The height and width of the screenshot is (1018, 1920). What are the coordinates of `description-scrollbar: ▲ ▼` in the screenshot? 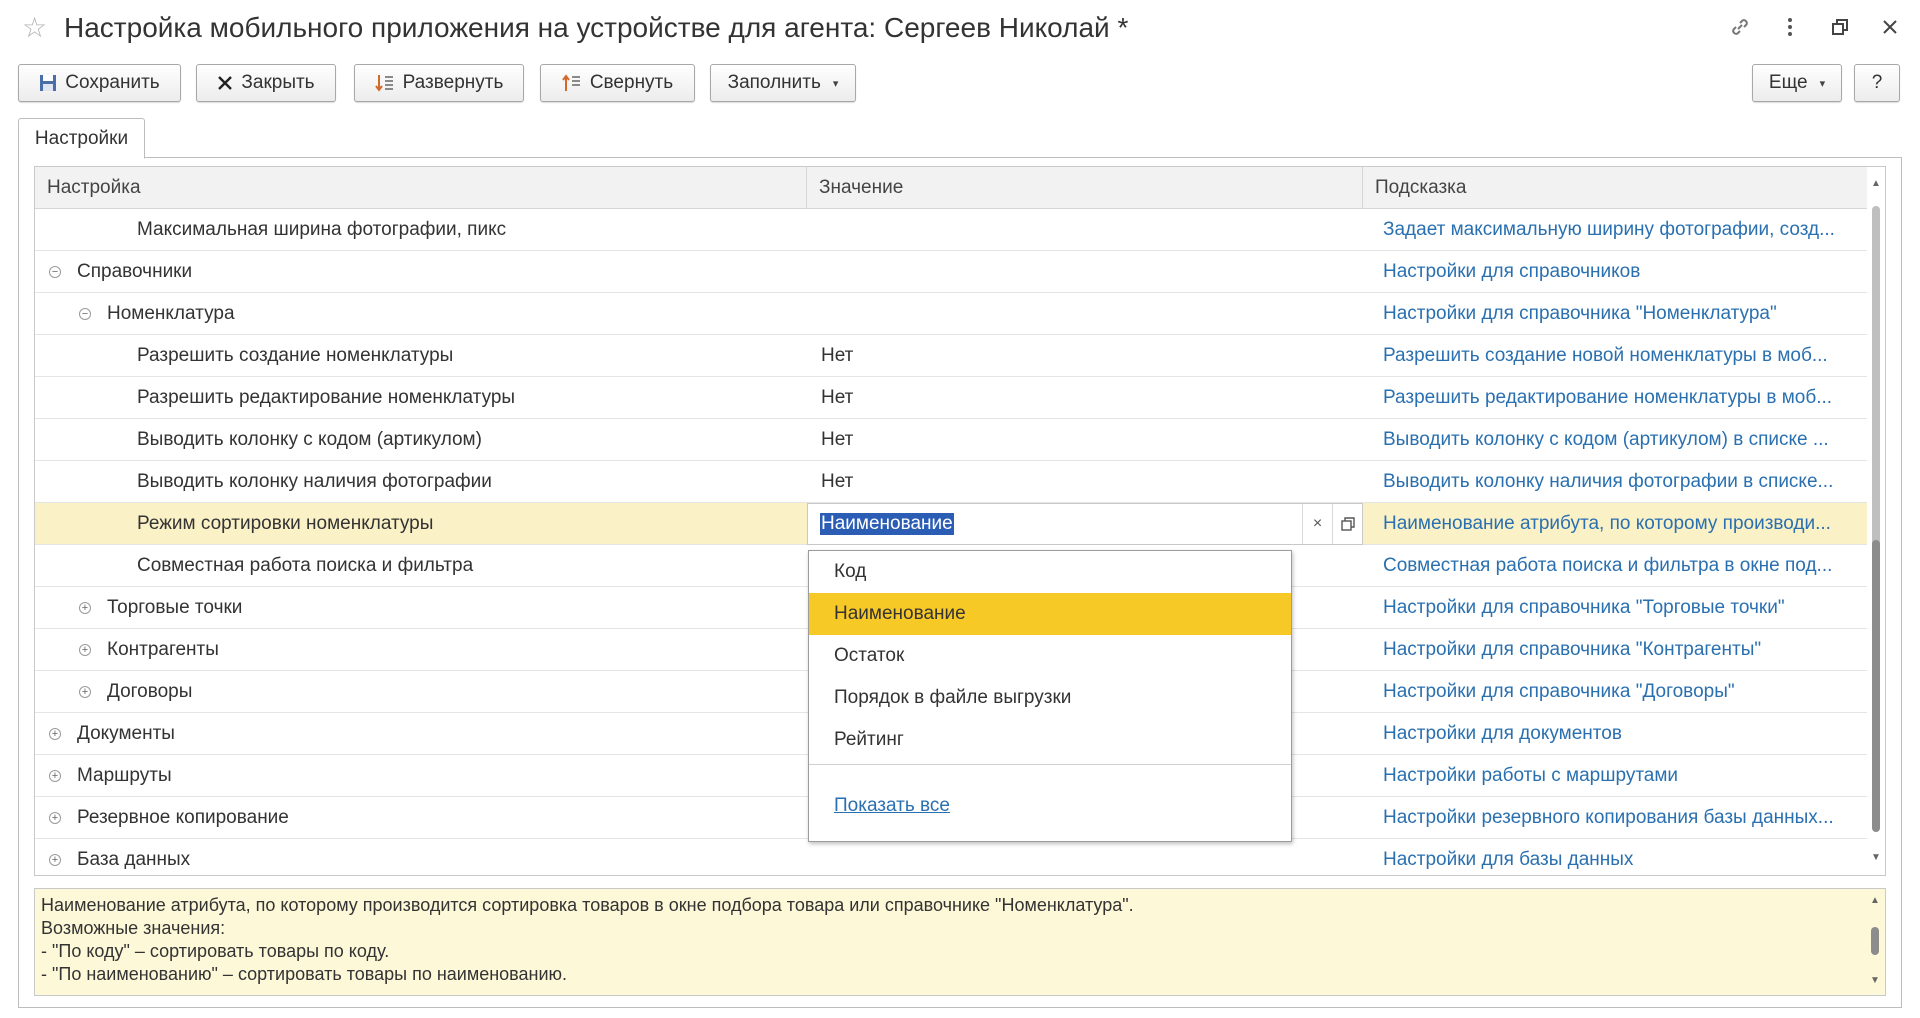 It's located at (1875, 942).